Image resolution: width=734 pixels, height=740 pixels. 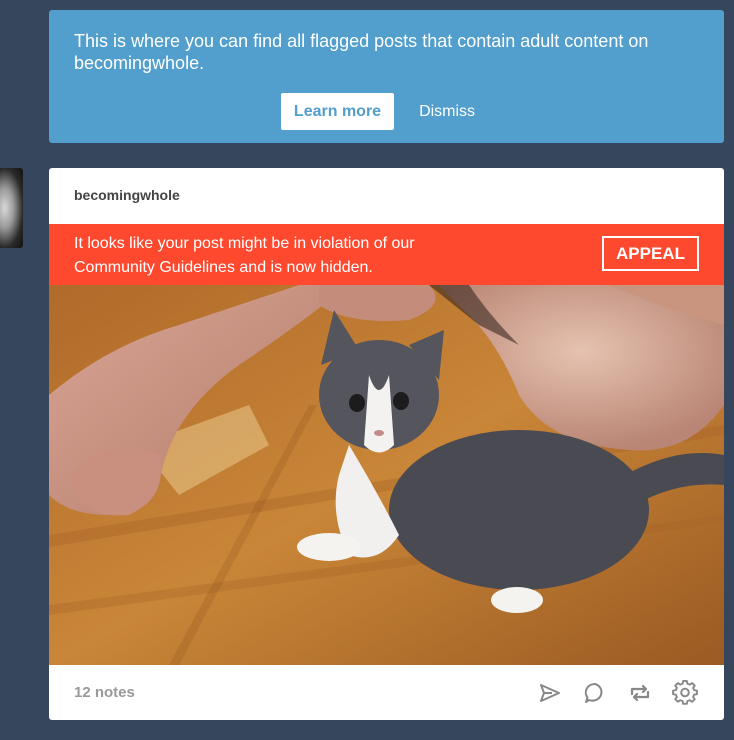 What do you see at coordinates (104, 692) in the screenshot?
I see `notes-count: 12 notes` at bounding box center [104, 692].